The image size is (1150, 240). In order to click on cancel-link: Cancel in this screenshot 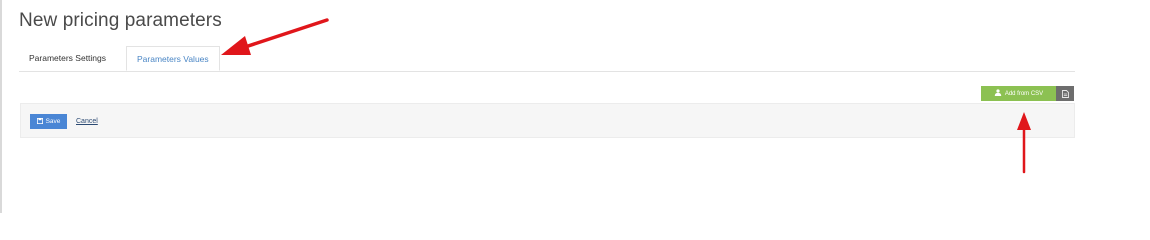, I will do `click(87, 121)`.